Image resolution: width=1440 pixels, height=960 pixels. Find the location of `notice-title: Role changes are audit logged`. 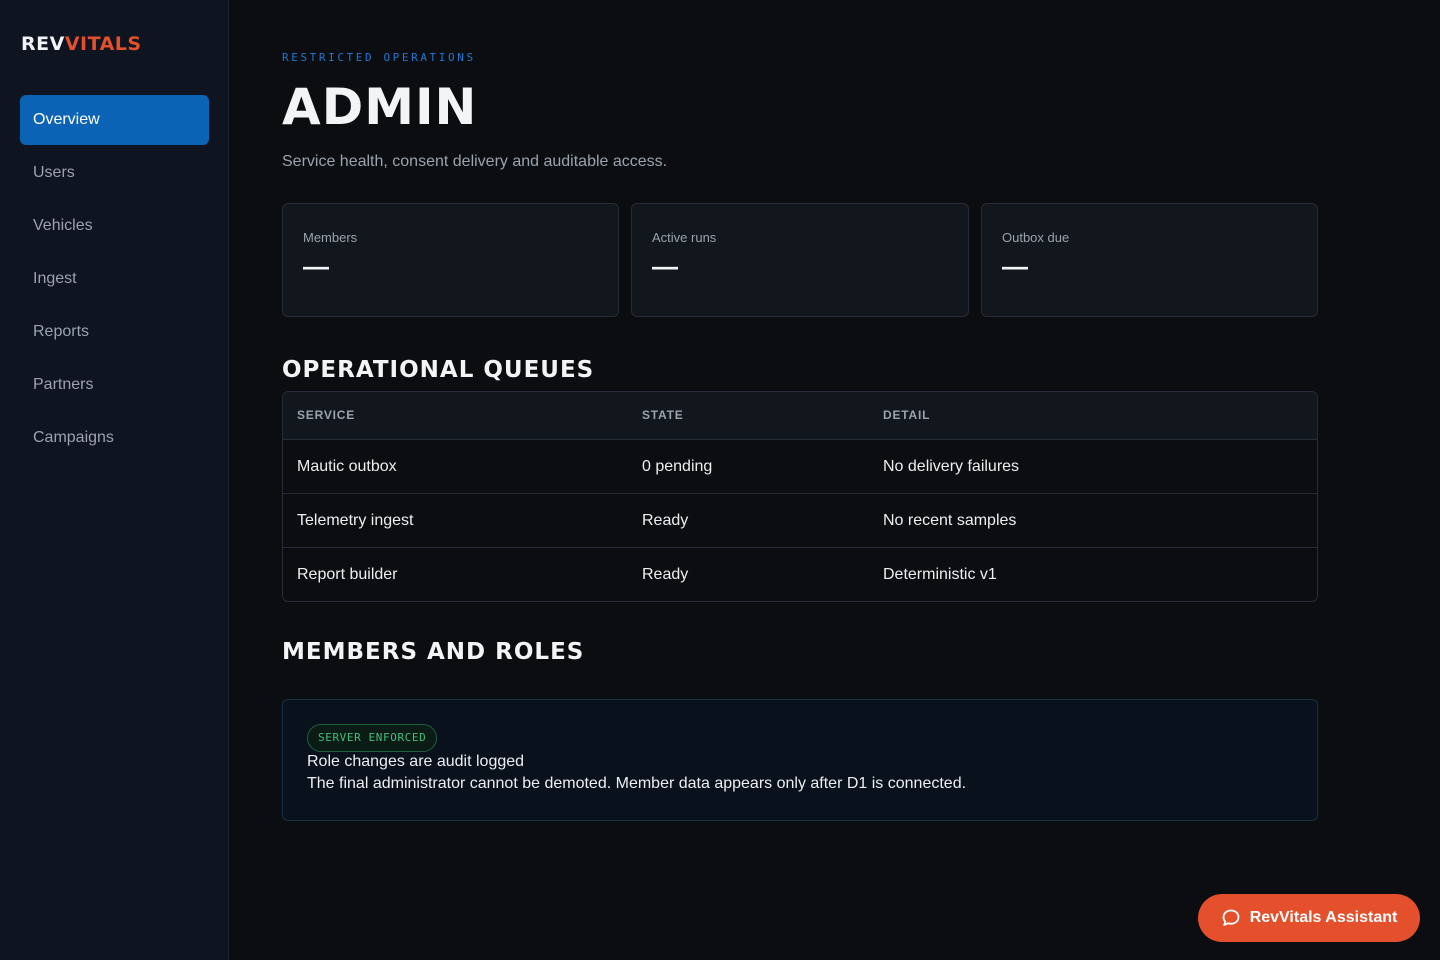

notice-title: Role changes are audit logged is located at coordinates (416, 761).